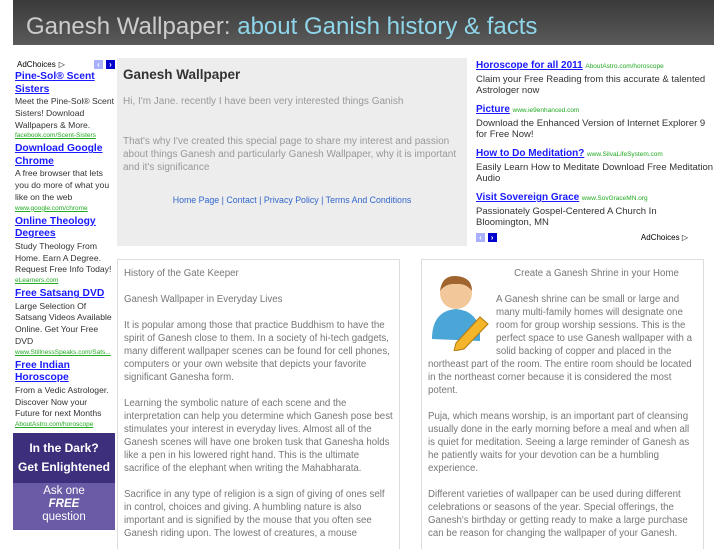  I want to click on ad-url: www.SovGraceMN.org, so click(615, 198).